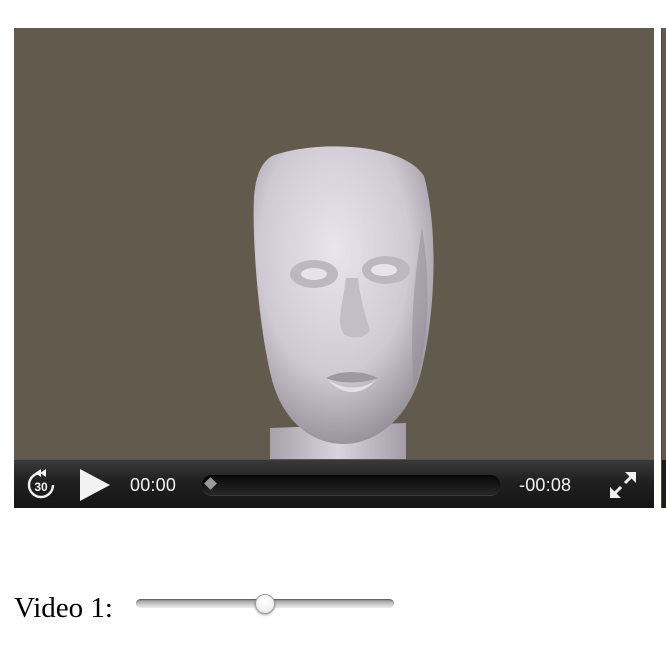 The height and width of the screenshot is (658, 666). I want to click on skip-back-seconds: 30, so click(41, 487).